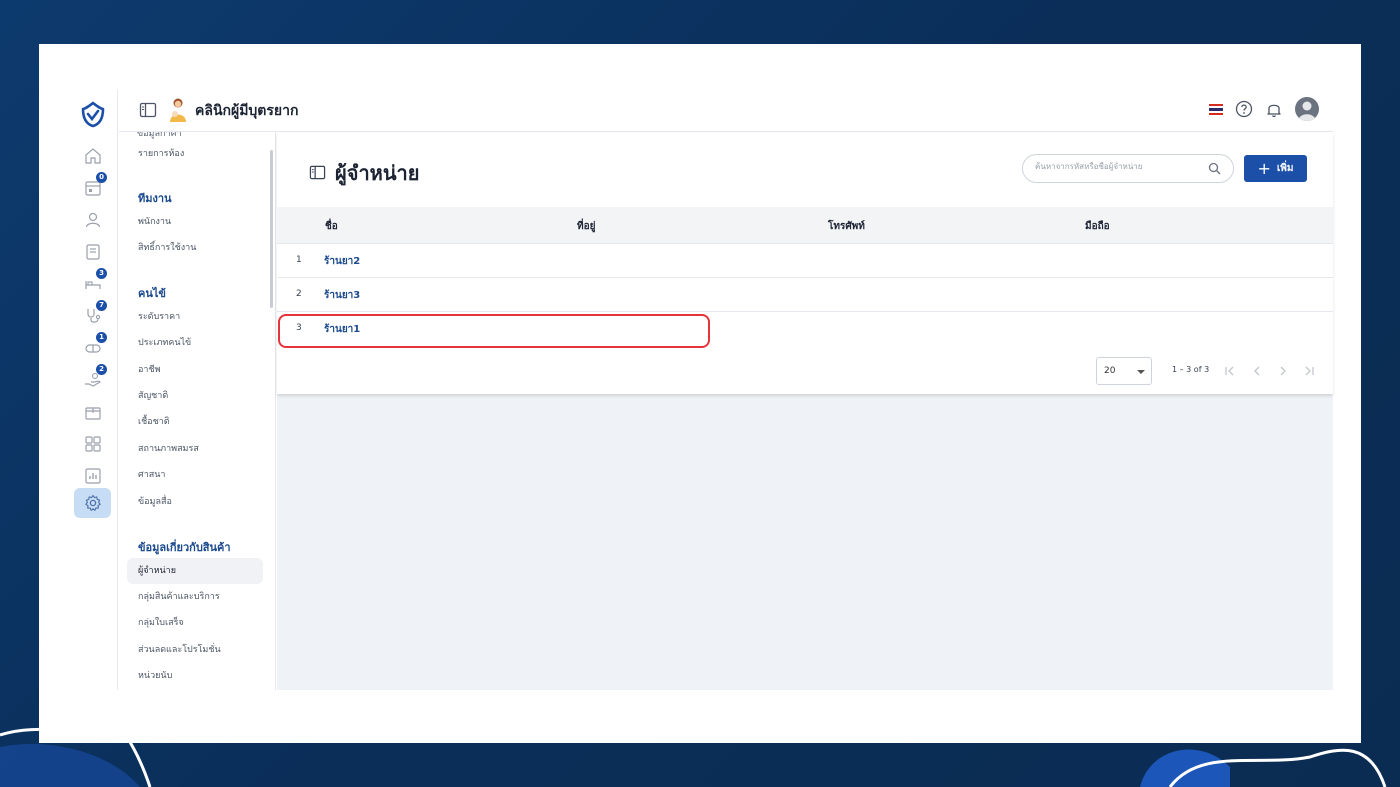 Image resolution: width=1400 pixels, height=787 pixels. Describe the element at coordinates (195, 248) in the screenshot. I see `menu-item-permissions: สิทธิ์การใช้งาน` at that location.